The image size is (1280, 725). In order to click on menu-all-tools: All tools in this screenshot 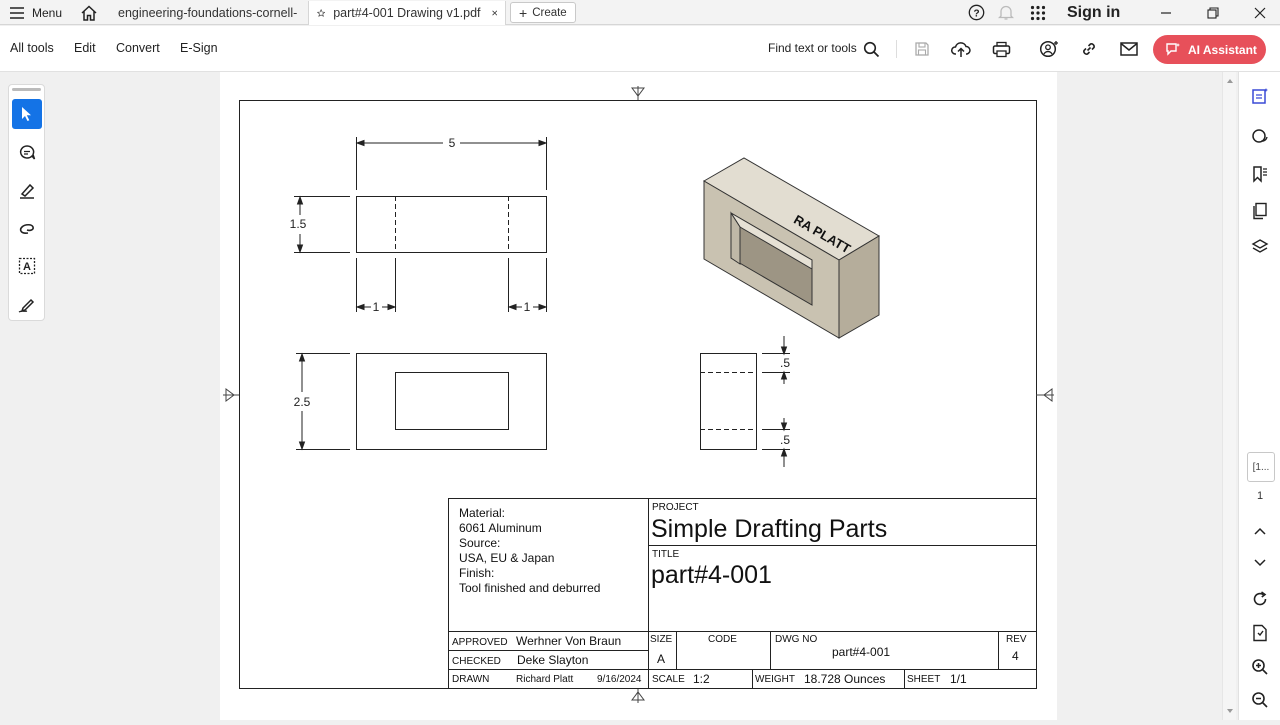, I will do `click(32, 48)`.